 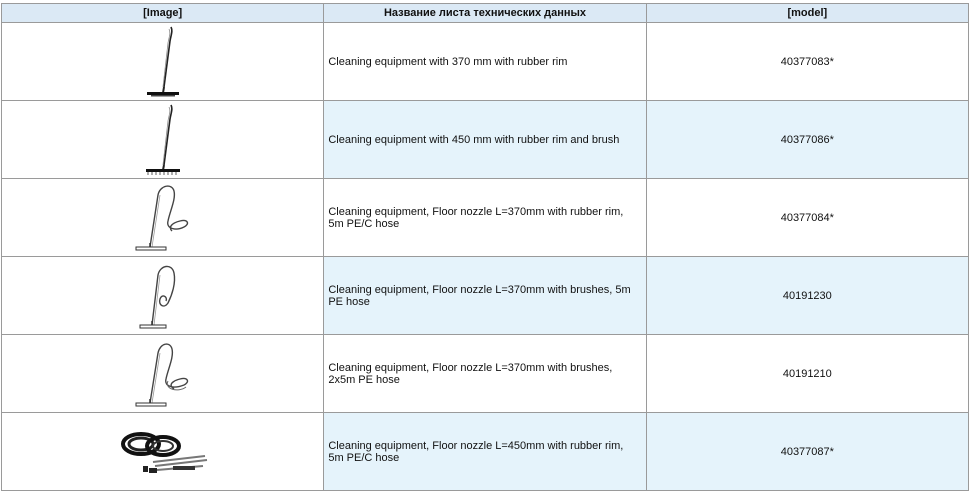 I want to click on model-number: 40191210, so click(x=807, y=373).